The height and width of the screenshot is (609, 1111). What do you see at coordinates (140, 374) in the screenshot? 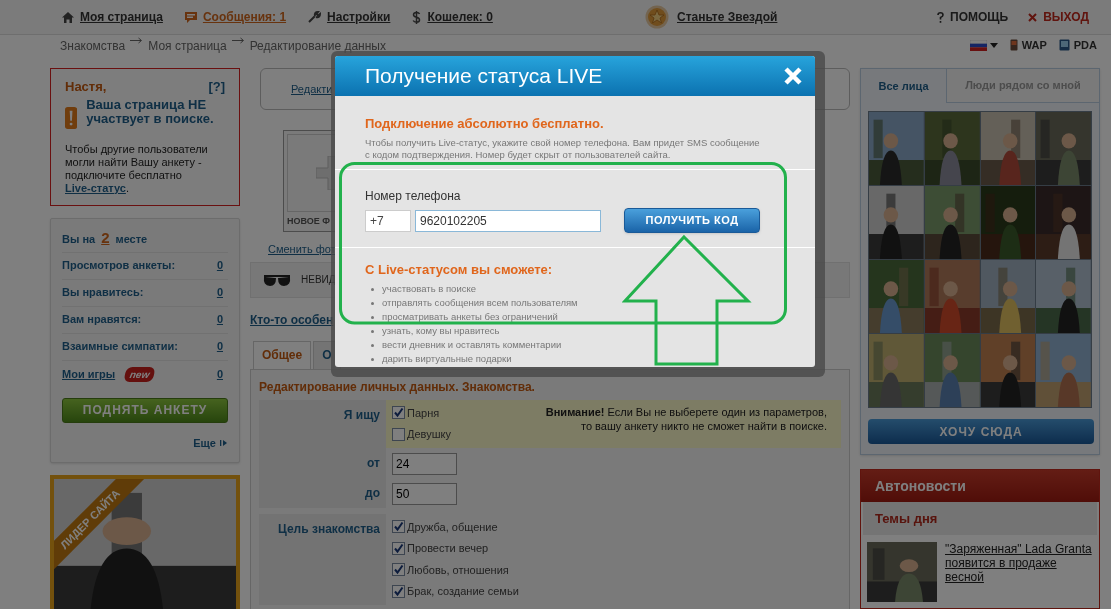
I see `new-badge: new` at bounding box center [140, 374].